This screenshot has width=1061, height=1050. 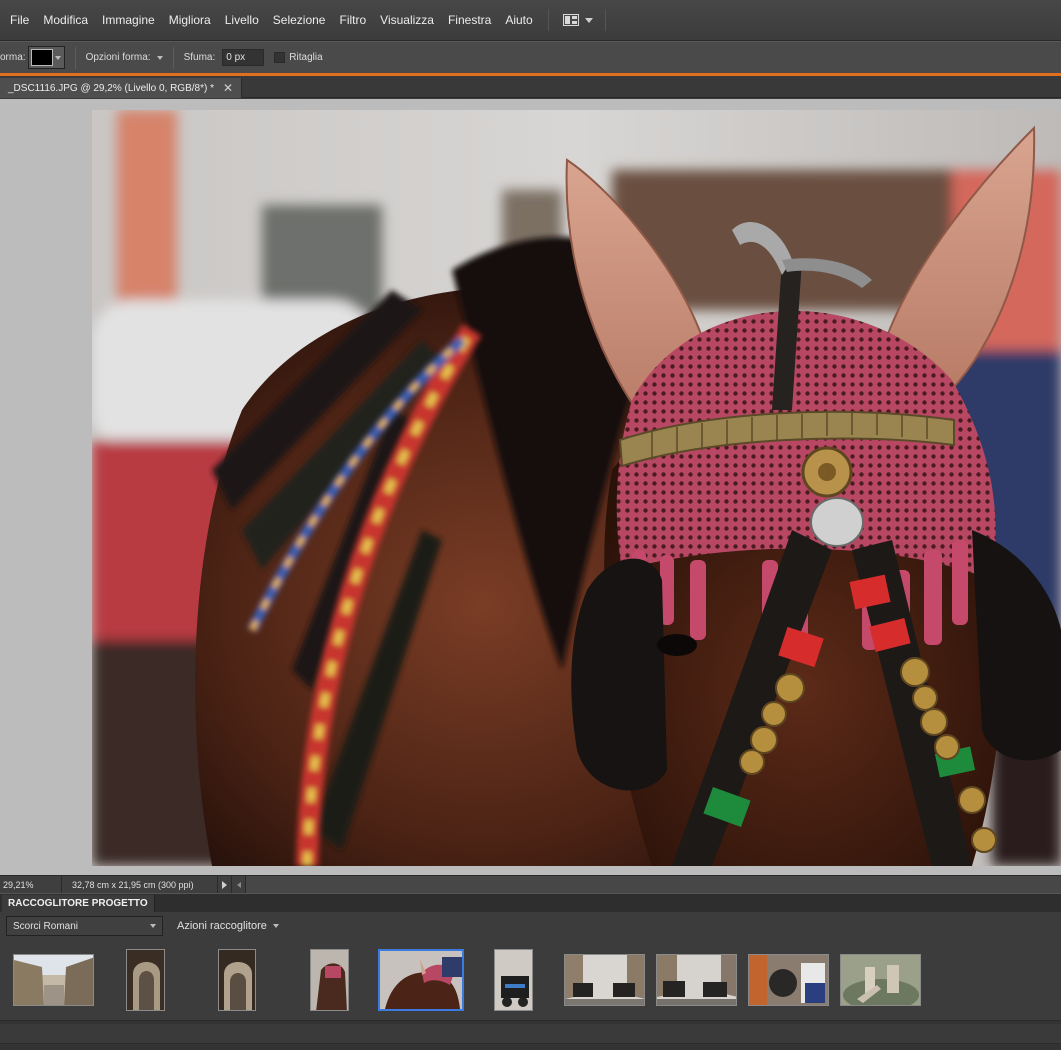 I want to click on menu-visualizza: Visualizza, so click(x=407, y=20).